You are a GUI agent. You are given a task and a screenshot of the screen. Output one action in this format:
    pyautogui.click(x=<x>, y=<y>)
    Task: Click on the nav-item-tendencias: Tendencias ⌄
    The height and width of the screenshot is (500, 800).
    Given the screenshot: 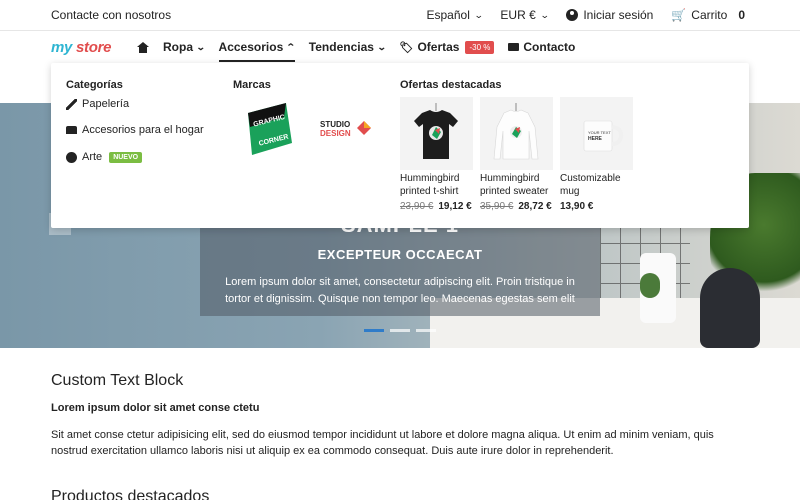 What is the action you would take?
    pyautogui.click(x=347, y=47)
    